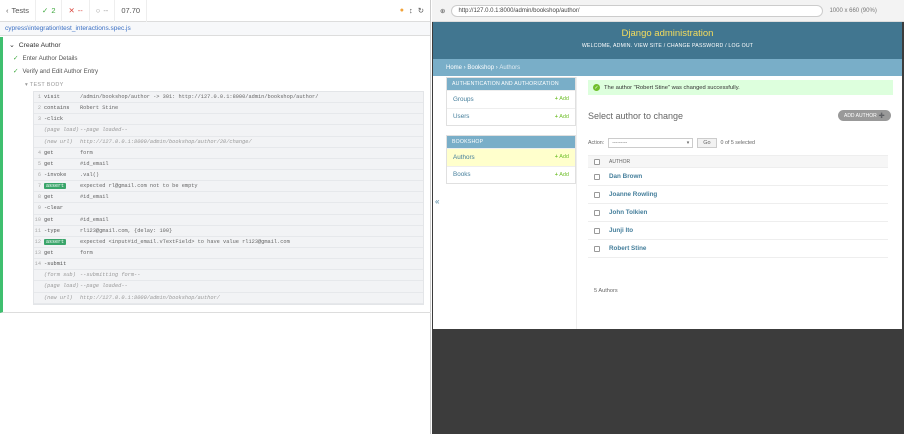 This screenshot has width=904, height=434. Describe the element at coordinates (39, 186) in the screenshot. I see `command-number: 7` at that location.